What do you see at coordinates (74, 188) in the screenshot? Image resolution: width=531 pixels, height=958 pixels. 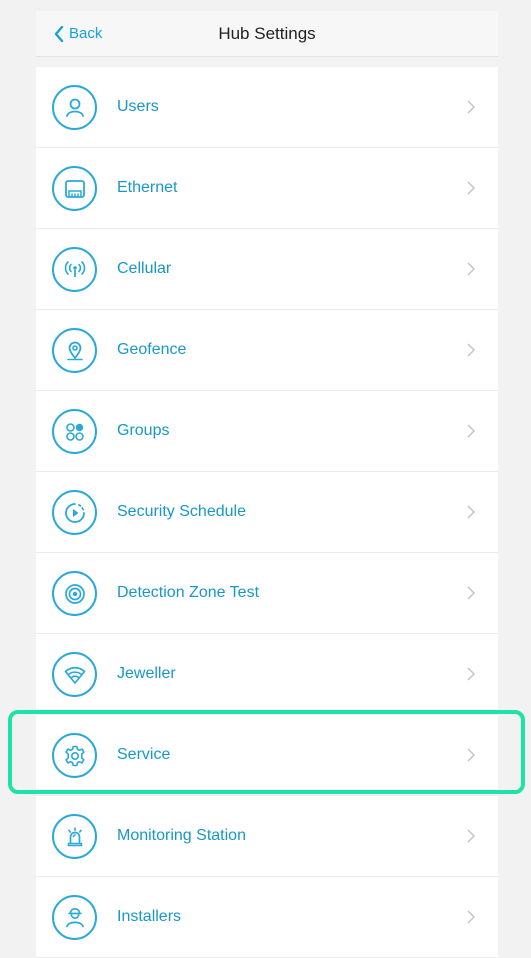 I see `ethernet-icon` at bounding box center [74, 188].